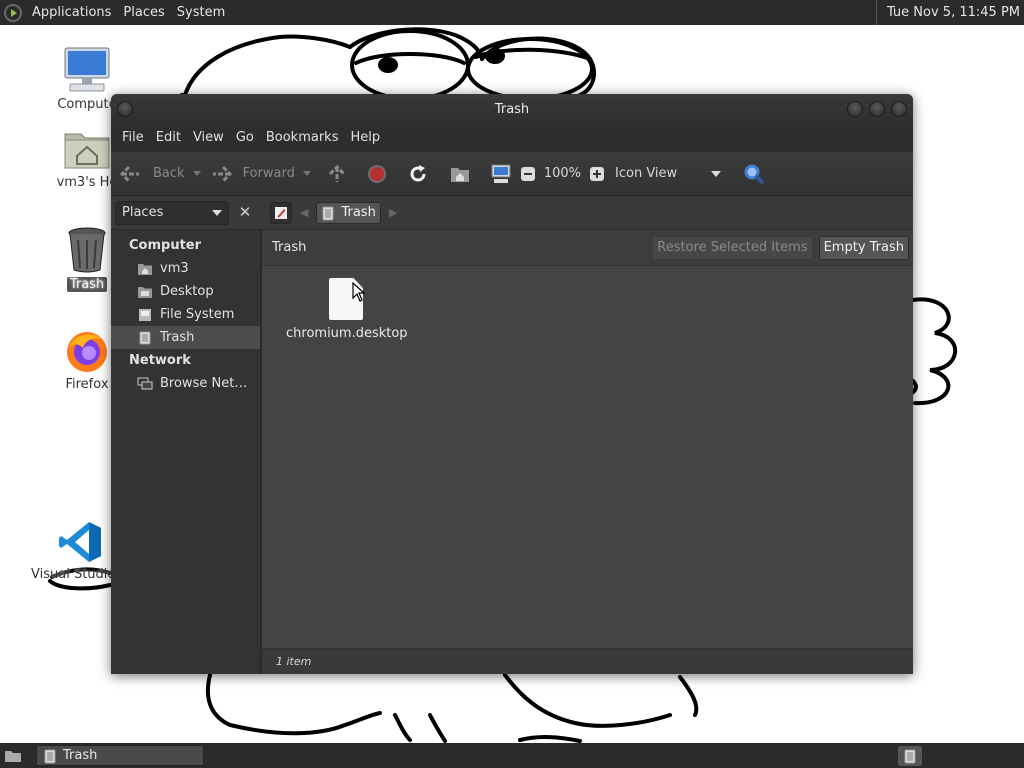 This screenshot has height=768, width=1024. I want to click on pencil-icon, so click(281, 212).